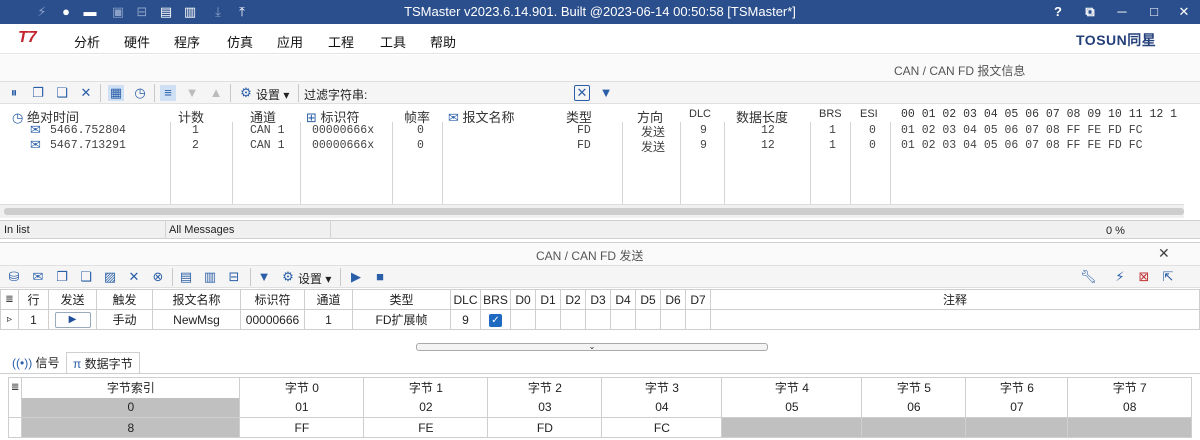 Image resolution: width=1200 pixels, height=440 pixels. I want to click on cell-byte: FF, so click(302, 427).